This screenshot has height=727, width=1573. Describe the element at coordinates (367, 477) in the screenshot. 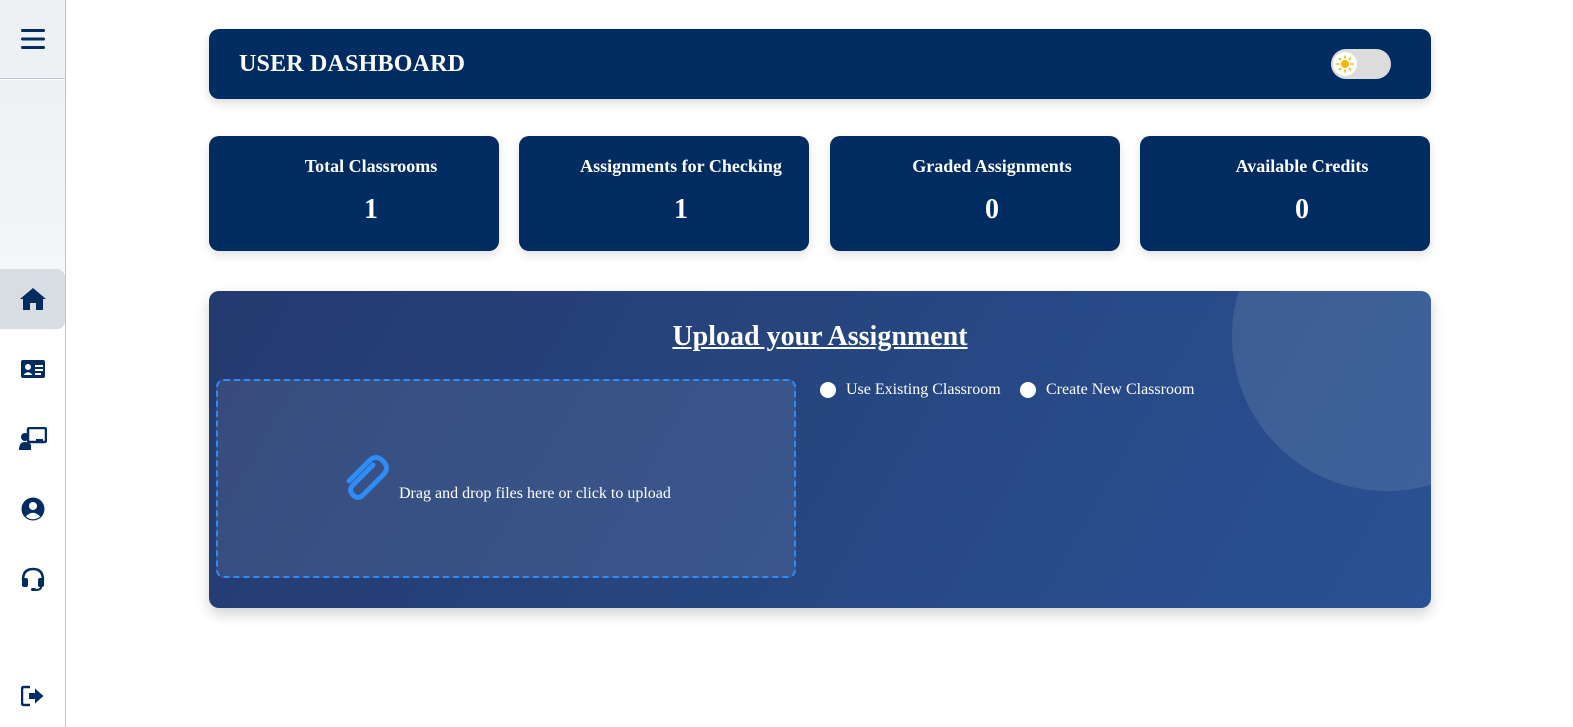

I see `paperclip-icon` at that location.